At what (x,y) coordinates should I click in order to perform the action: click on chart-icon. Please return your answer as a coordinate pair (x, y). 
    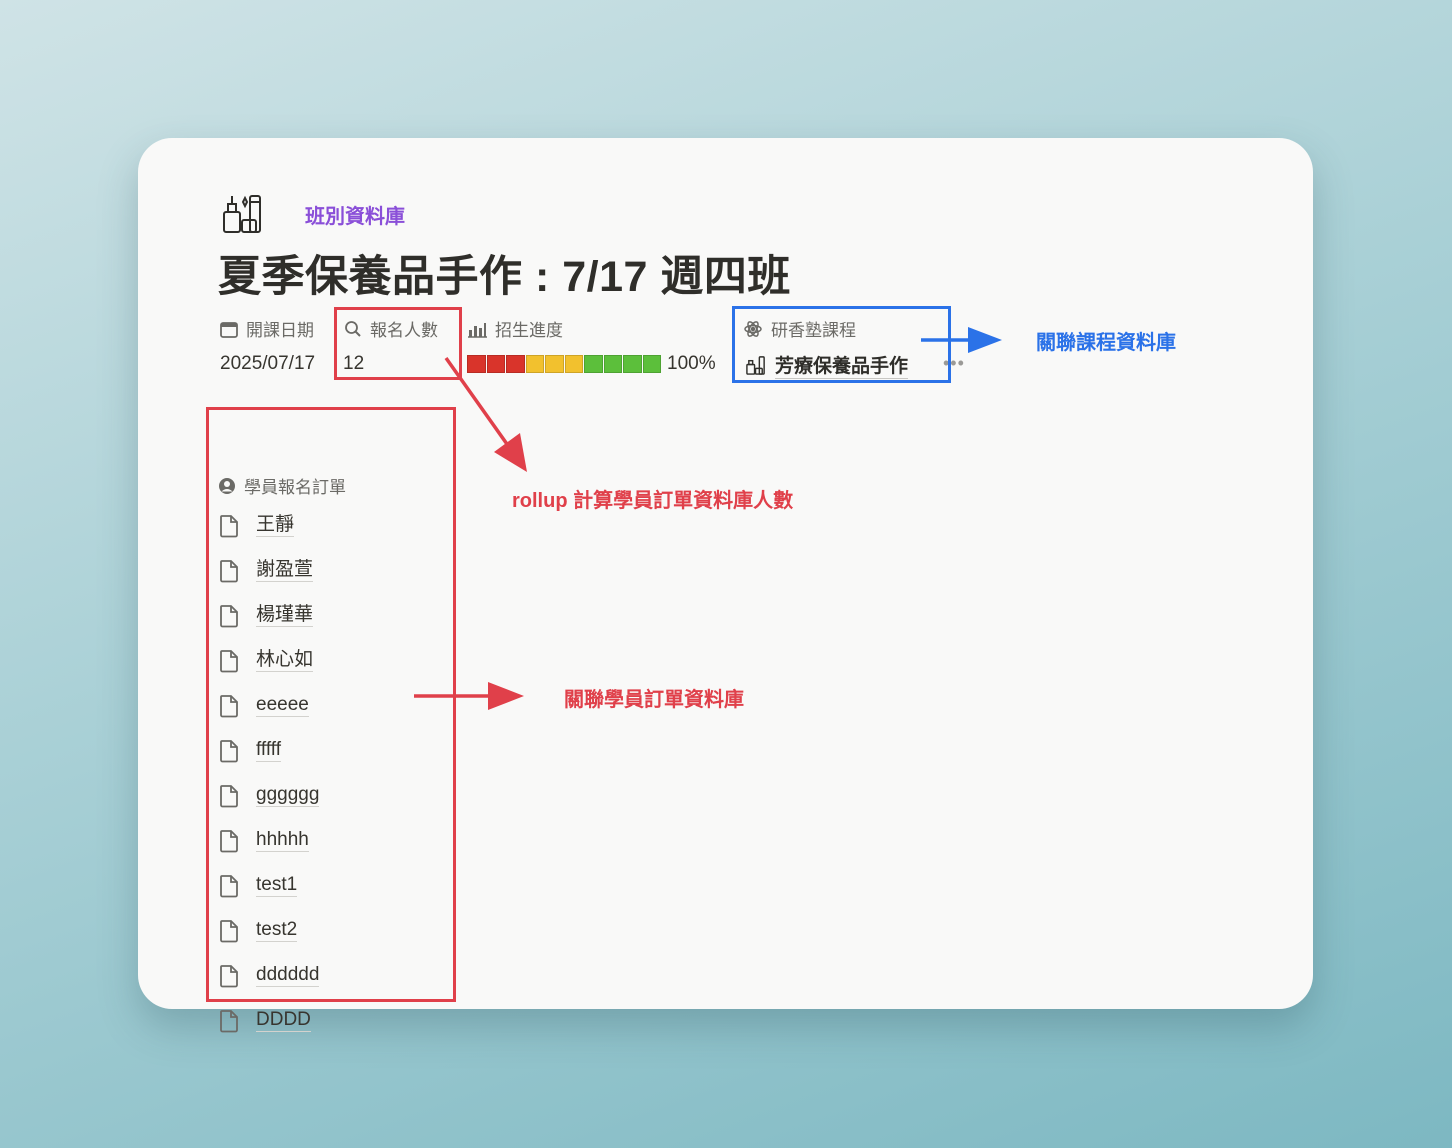
    Looking at the image, I should click on (477, 330).